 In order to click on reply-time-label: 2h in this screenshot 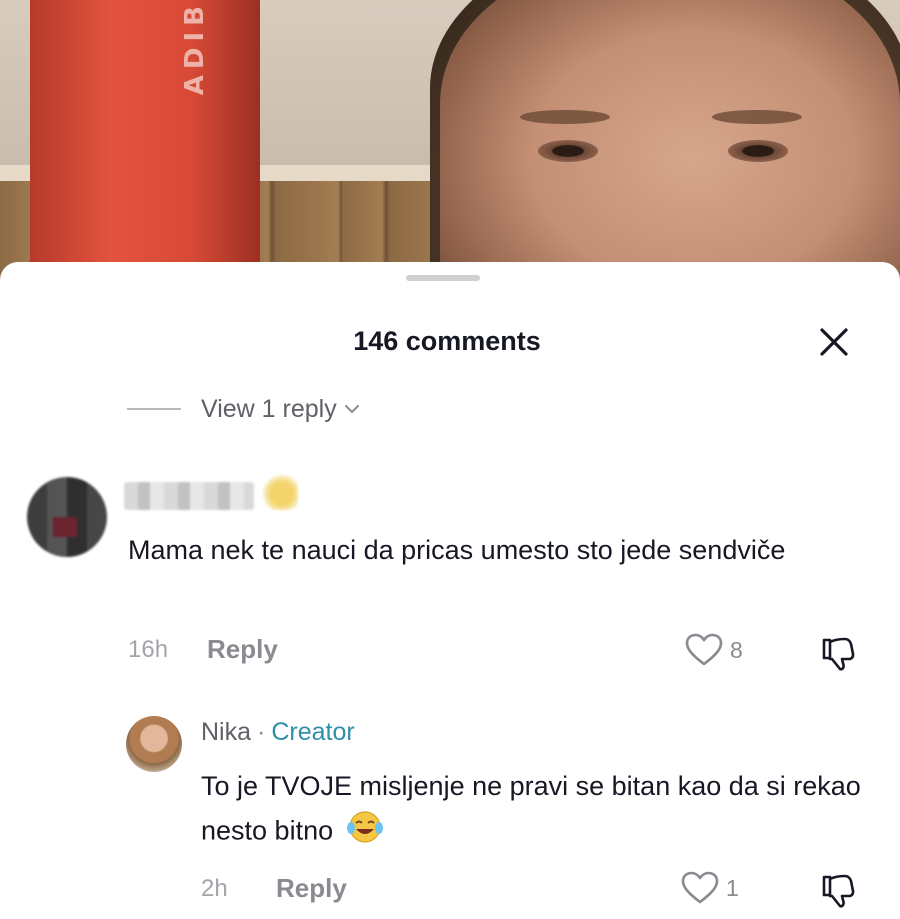, I will do `click(214, 888)`.